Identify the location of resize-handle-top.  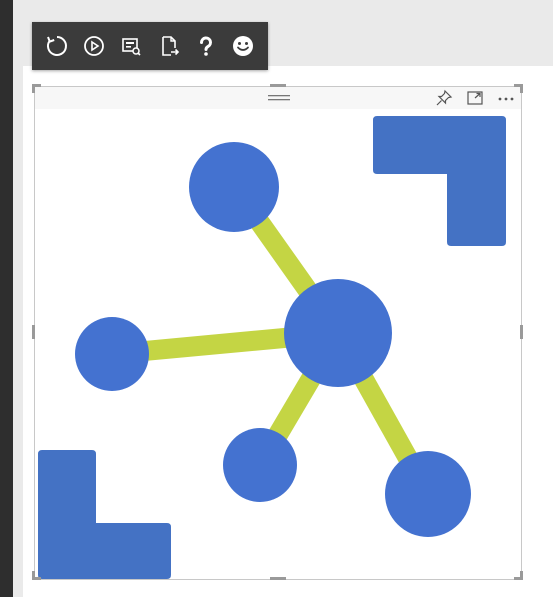
(278, 85).